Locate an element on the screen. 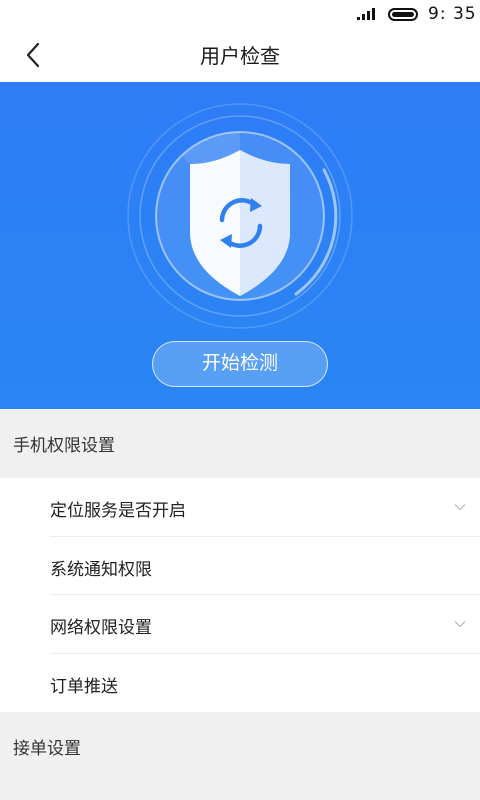 The height and width of the screenshot is (800, 480). start-check-button: 开始检测 is located at coordinates (240, 364).